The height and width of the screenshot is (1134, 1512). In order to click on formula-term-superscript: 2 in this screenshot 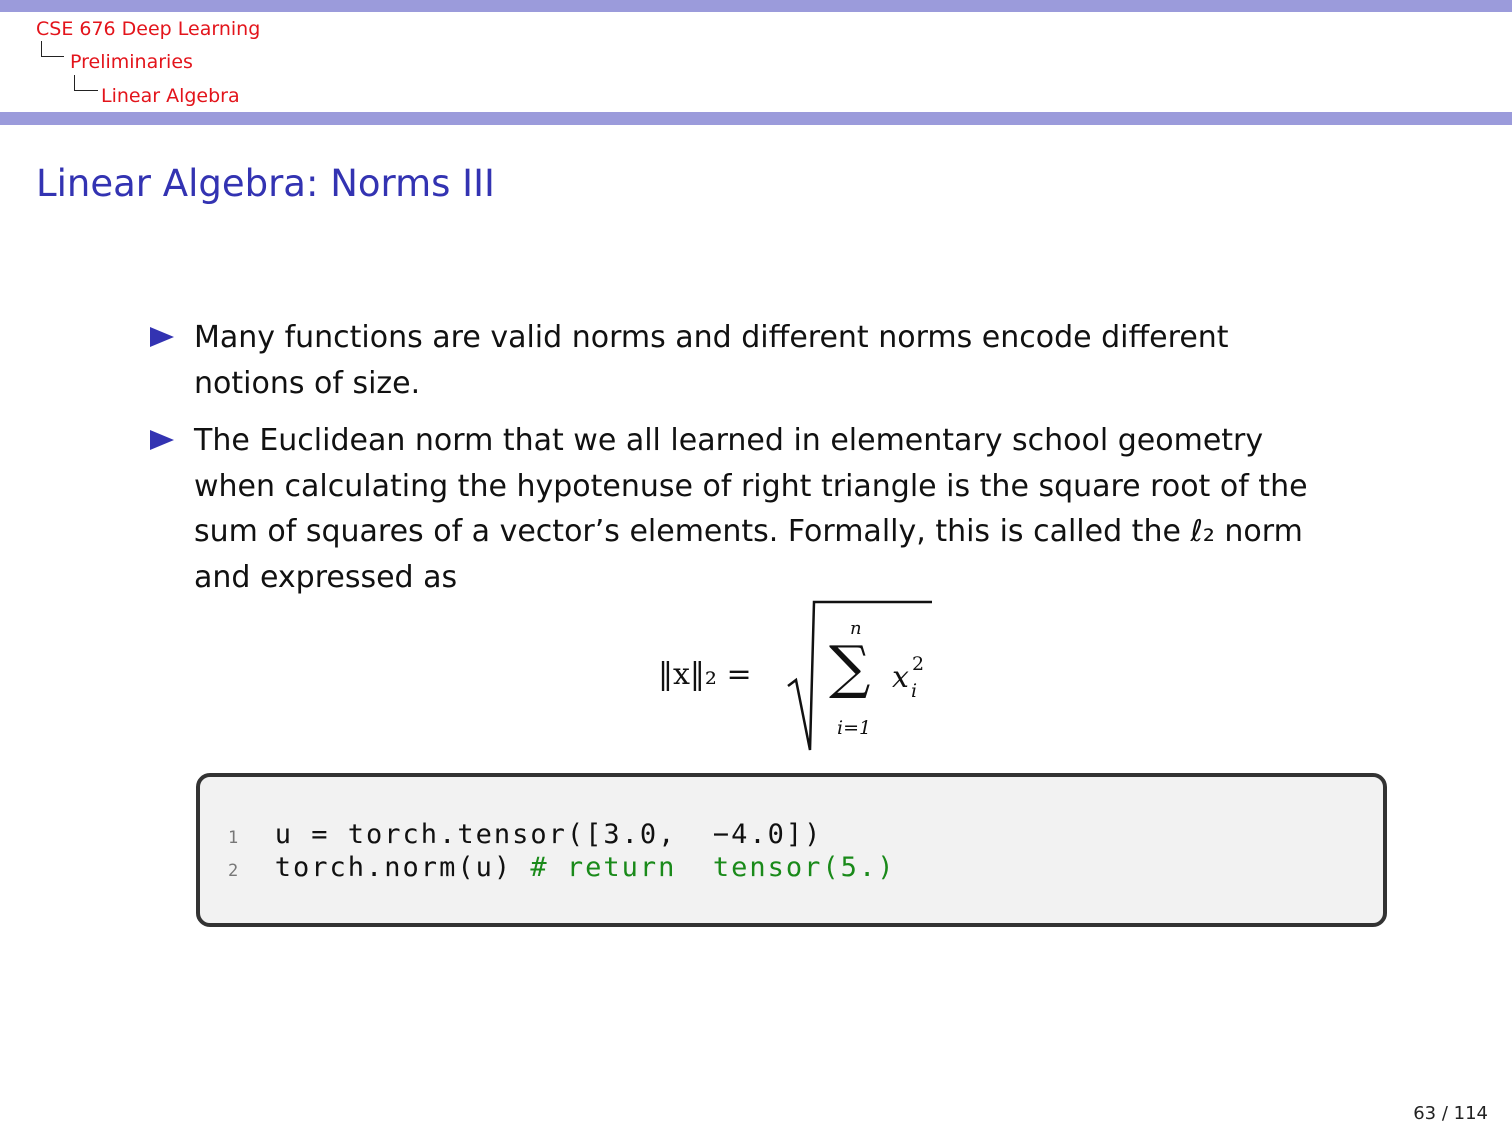, I will do `click(918, 664)`.